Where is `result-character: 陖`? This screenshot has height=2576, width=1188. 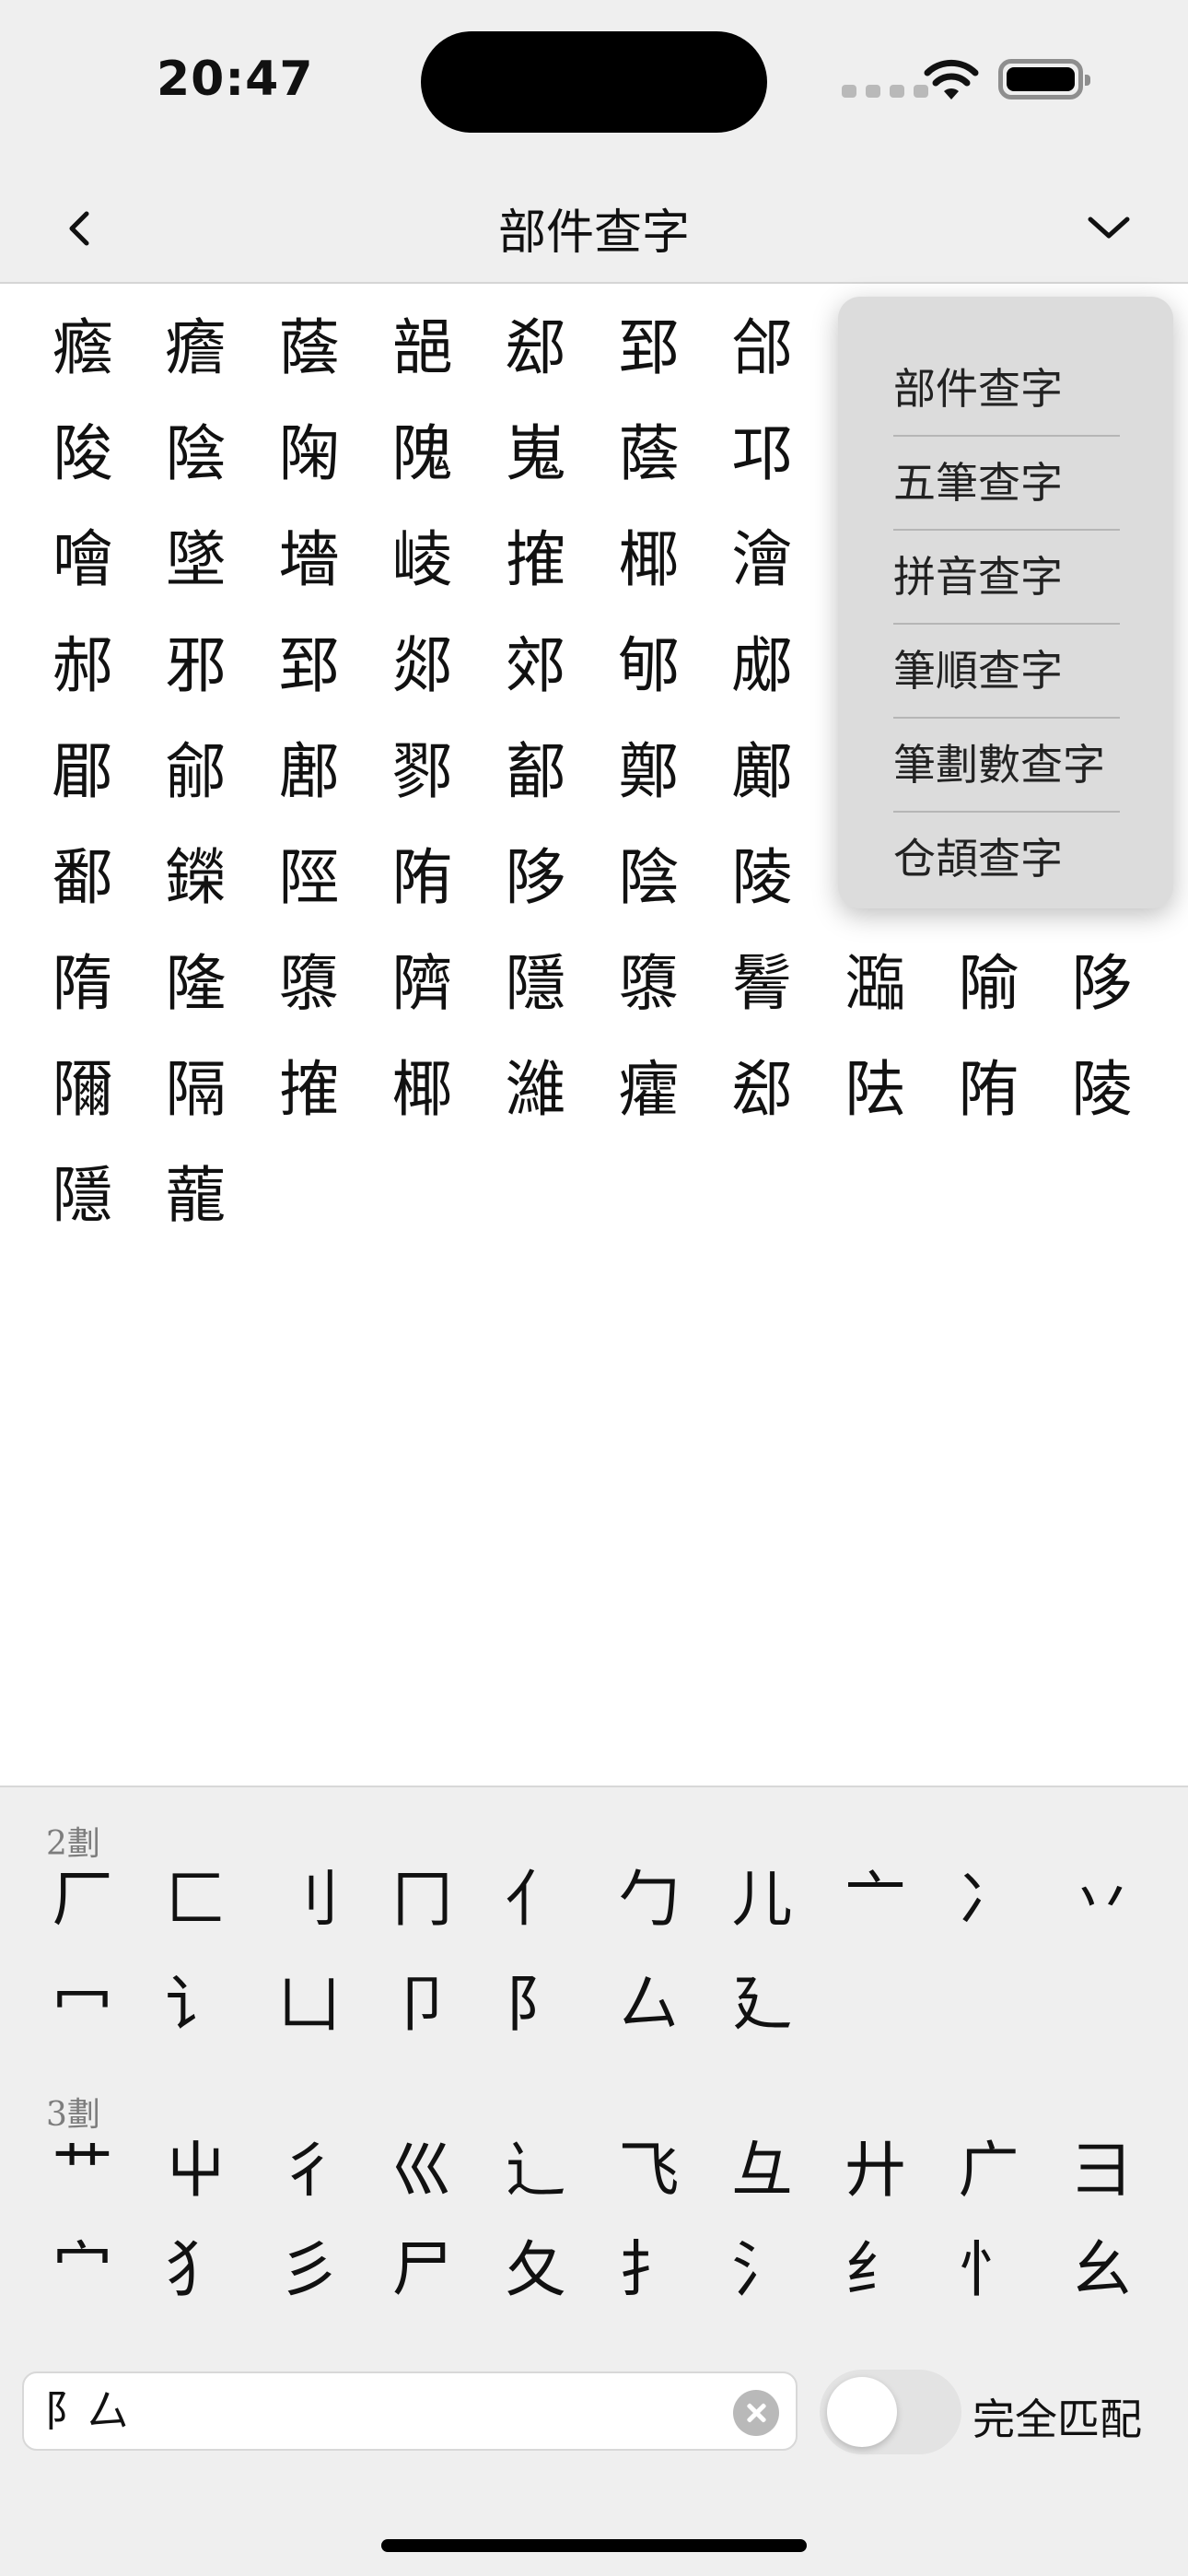 result-character: 陖 is located at coordinates (82, 454).